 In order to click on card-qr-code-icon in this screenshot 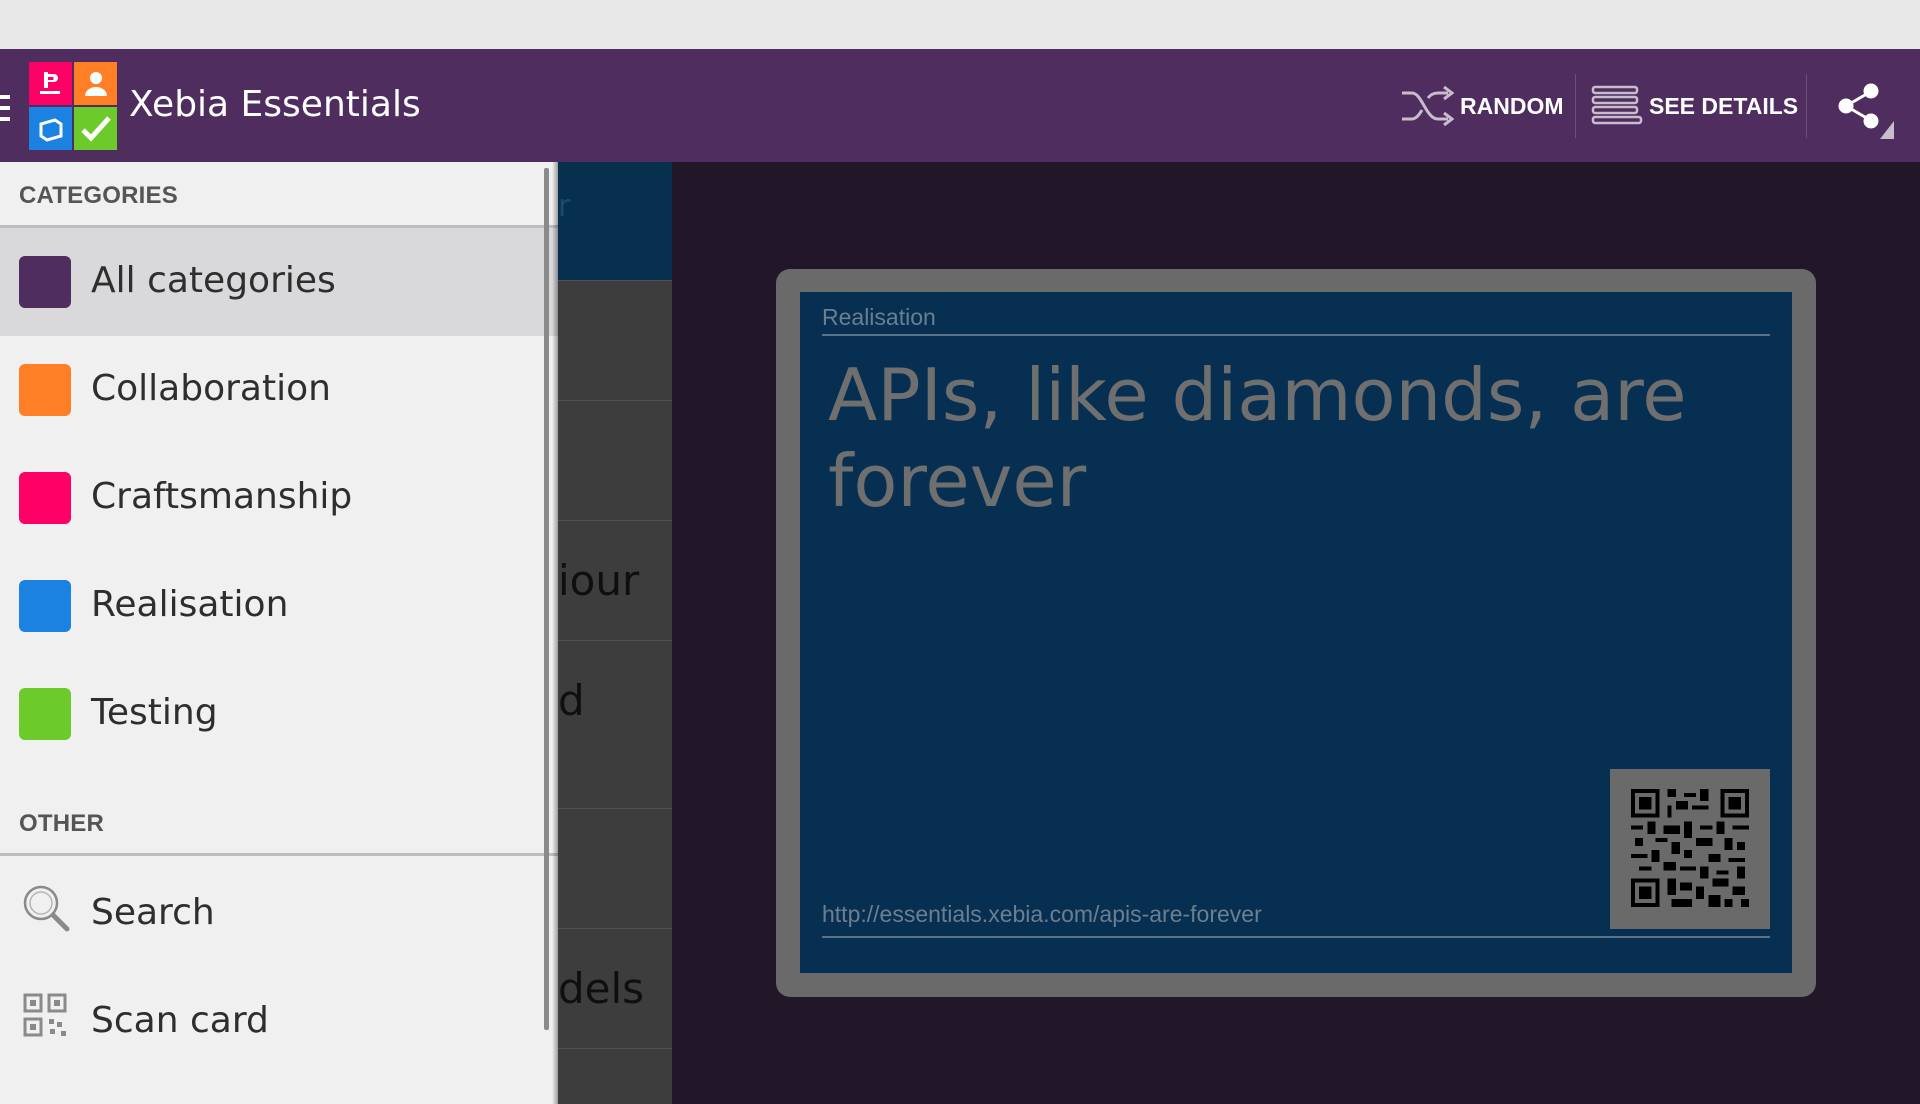, I will do `click(1690, 848)`.